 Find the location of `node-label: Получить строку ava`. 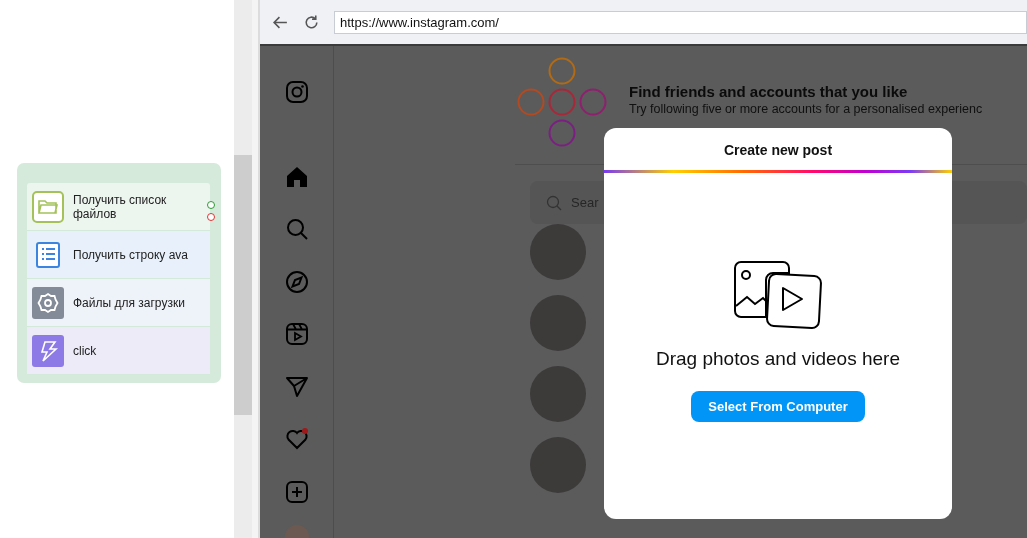

node-label: Получить строку ava is located at coordinates (131, 254).